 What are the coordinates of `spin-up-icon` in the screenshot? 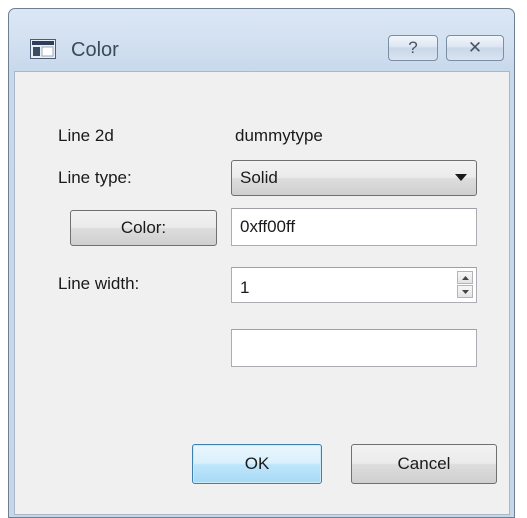 It's located at (465, 277).